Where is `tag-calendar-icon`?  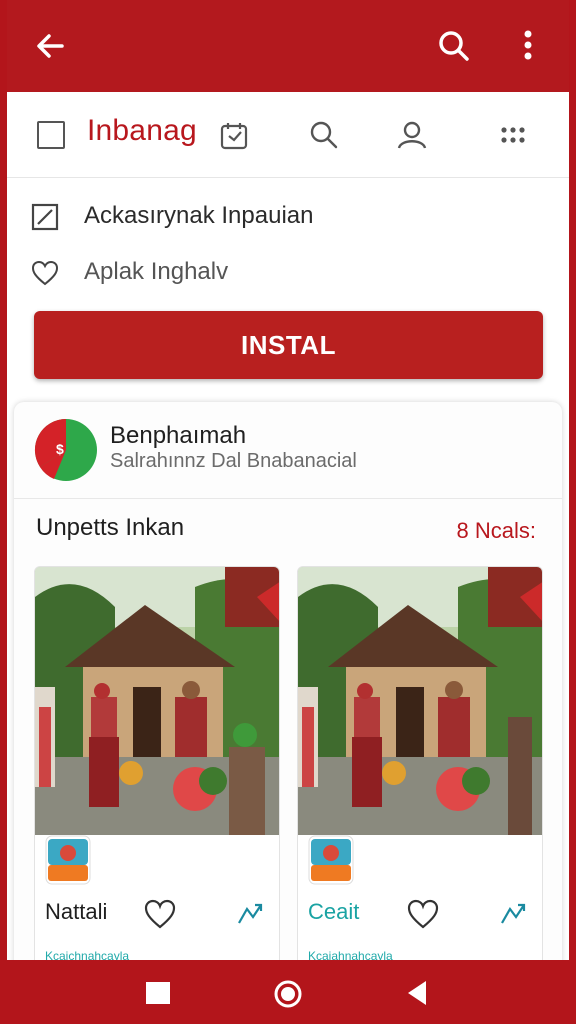 tag-calendar-icon is located at coordinates (234, 136).